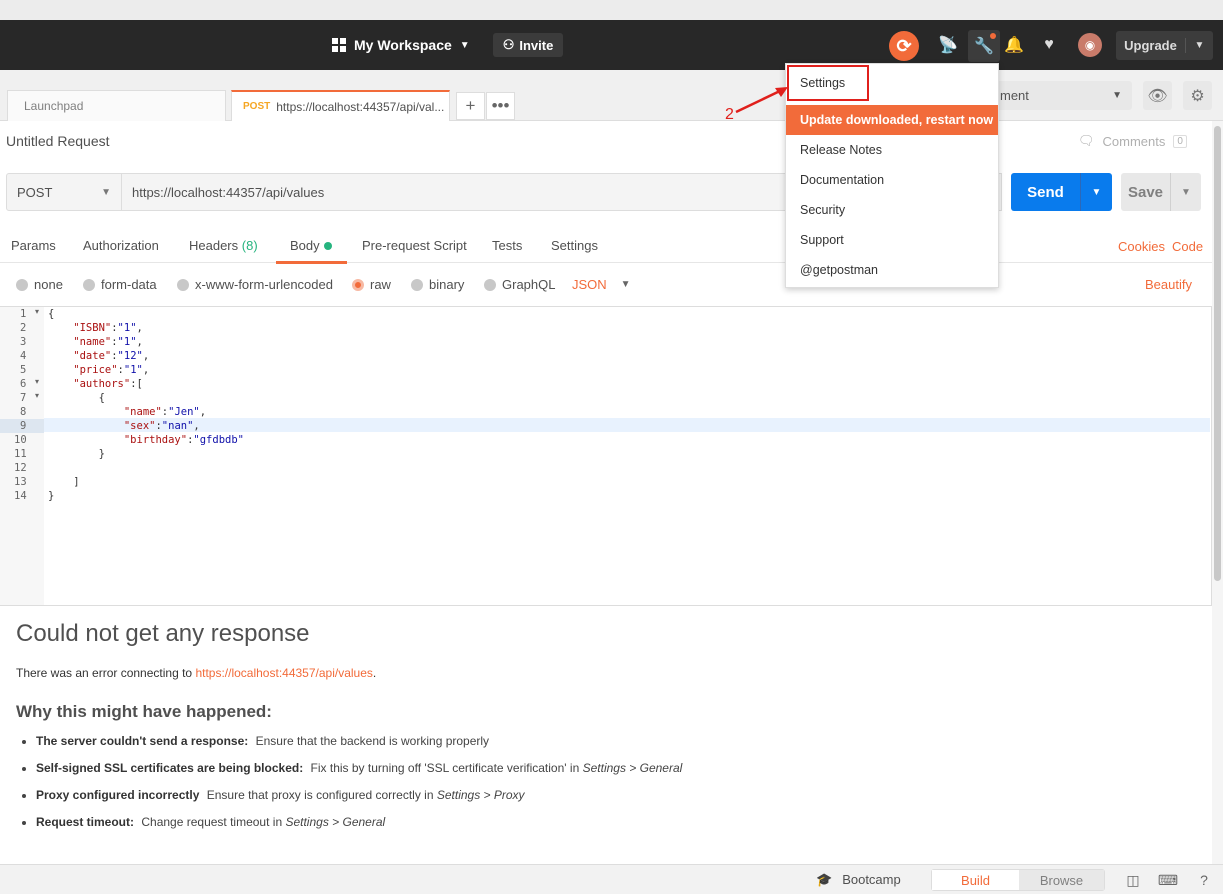 The height and width of the screenshot is (894, 1223). What do you see at coordinates (124, 426) in the screenshot?
I see `code-line: "sex":"nan",` at bounding box center [124, 426].